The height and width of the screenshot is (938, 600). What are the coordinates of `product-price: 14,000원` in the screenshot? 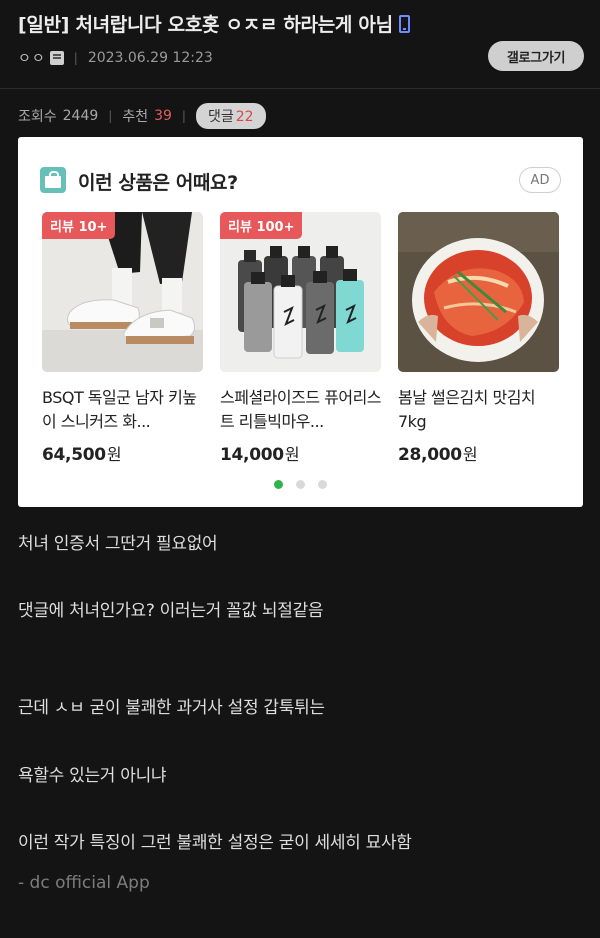 It's located at (300, 453).